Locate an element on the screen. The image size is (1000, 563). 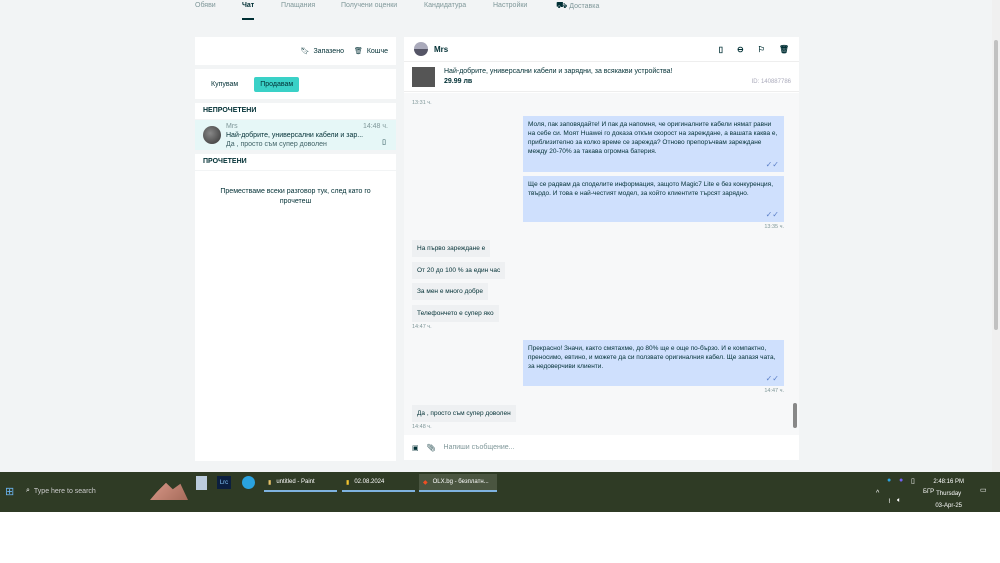
conversation-last-message: Да , просто съм супер доволен is located at coordinates (276, 144).